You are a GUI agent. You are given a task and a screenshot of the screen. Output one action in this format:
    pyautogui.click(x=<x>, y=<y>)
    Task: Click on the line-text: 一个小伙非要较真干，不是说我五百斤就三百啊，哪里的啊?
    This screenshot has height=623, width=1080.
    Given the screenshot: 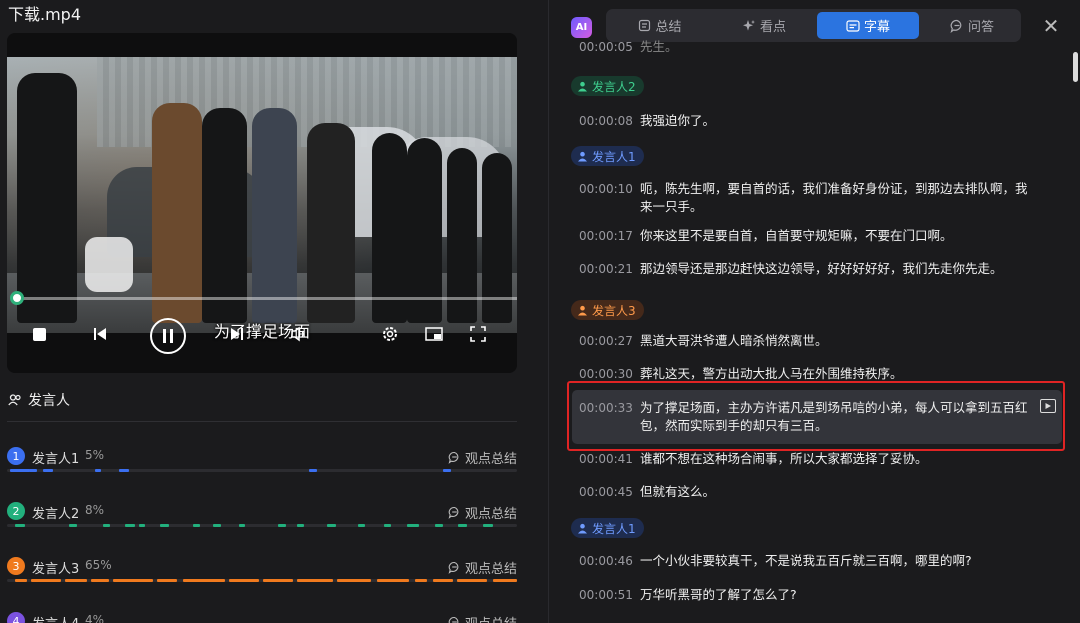 What is the action you would take?
    pyautogui.click(x=806, y=560)
    